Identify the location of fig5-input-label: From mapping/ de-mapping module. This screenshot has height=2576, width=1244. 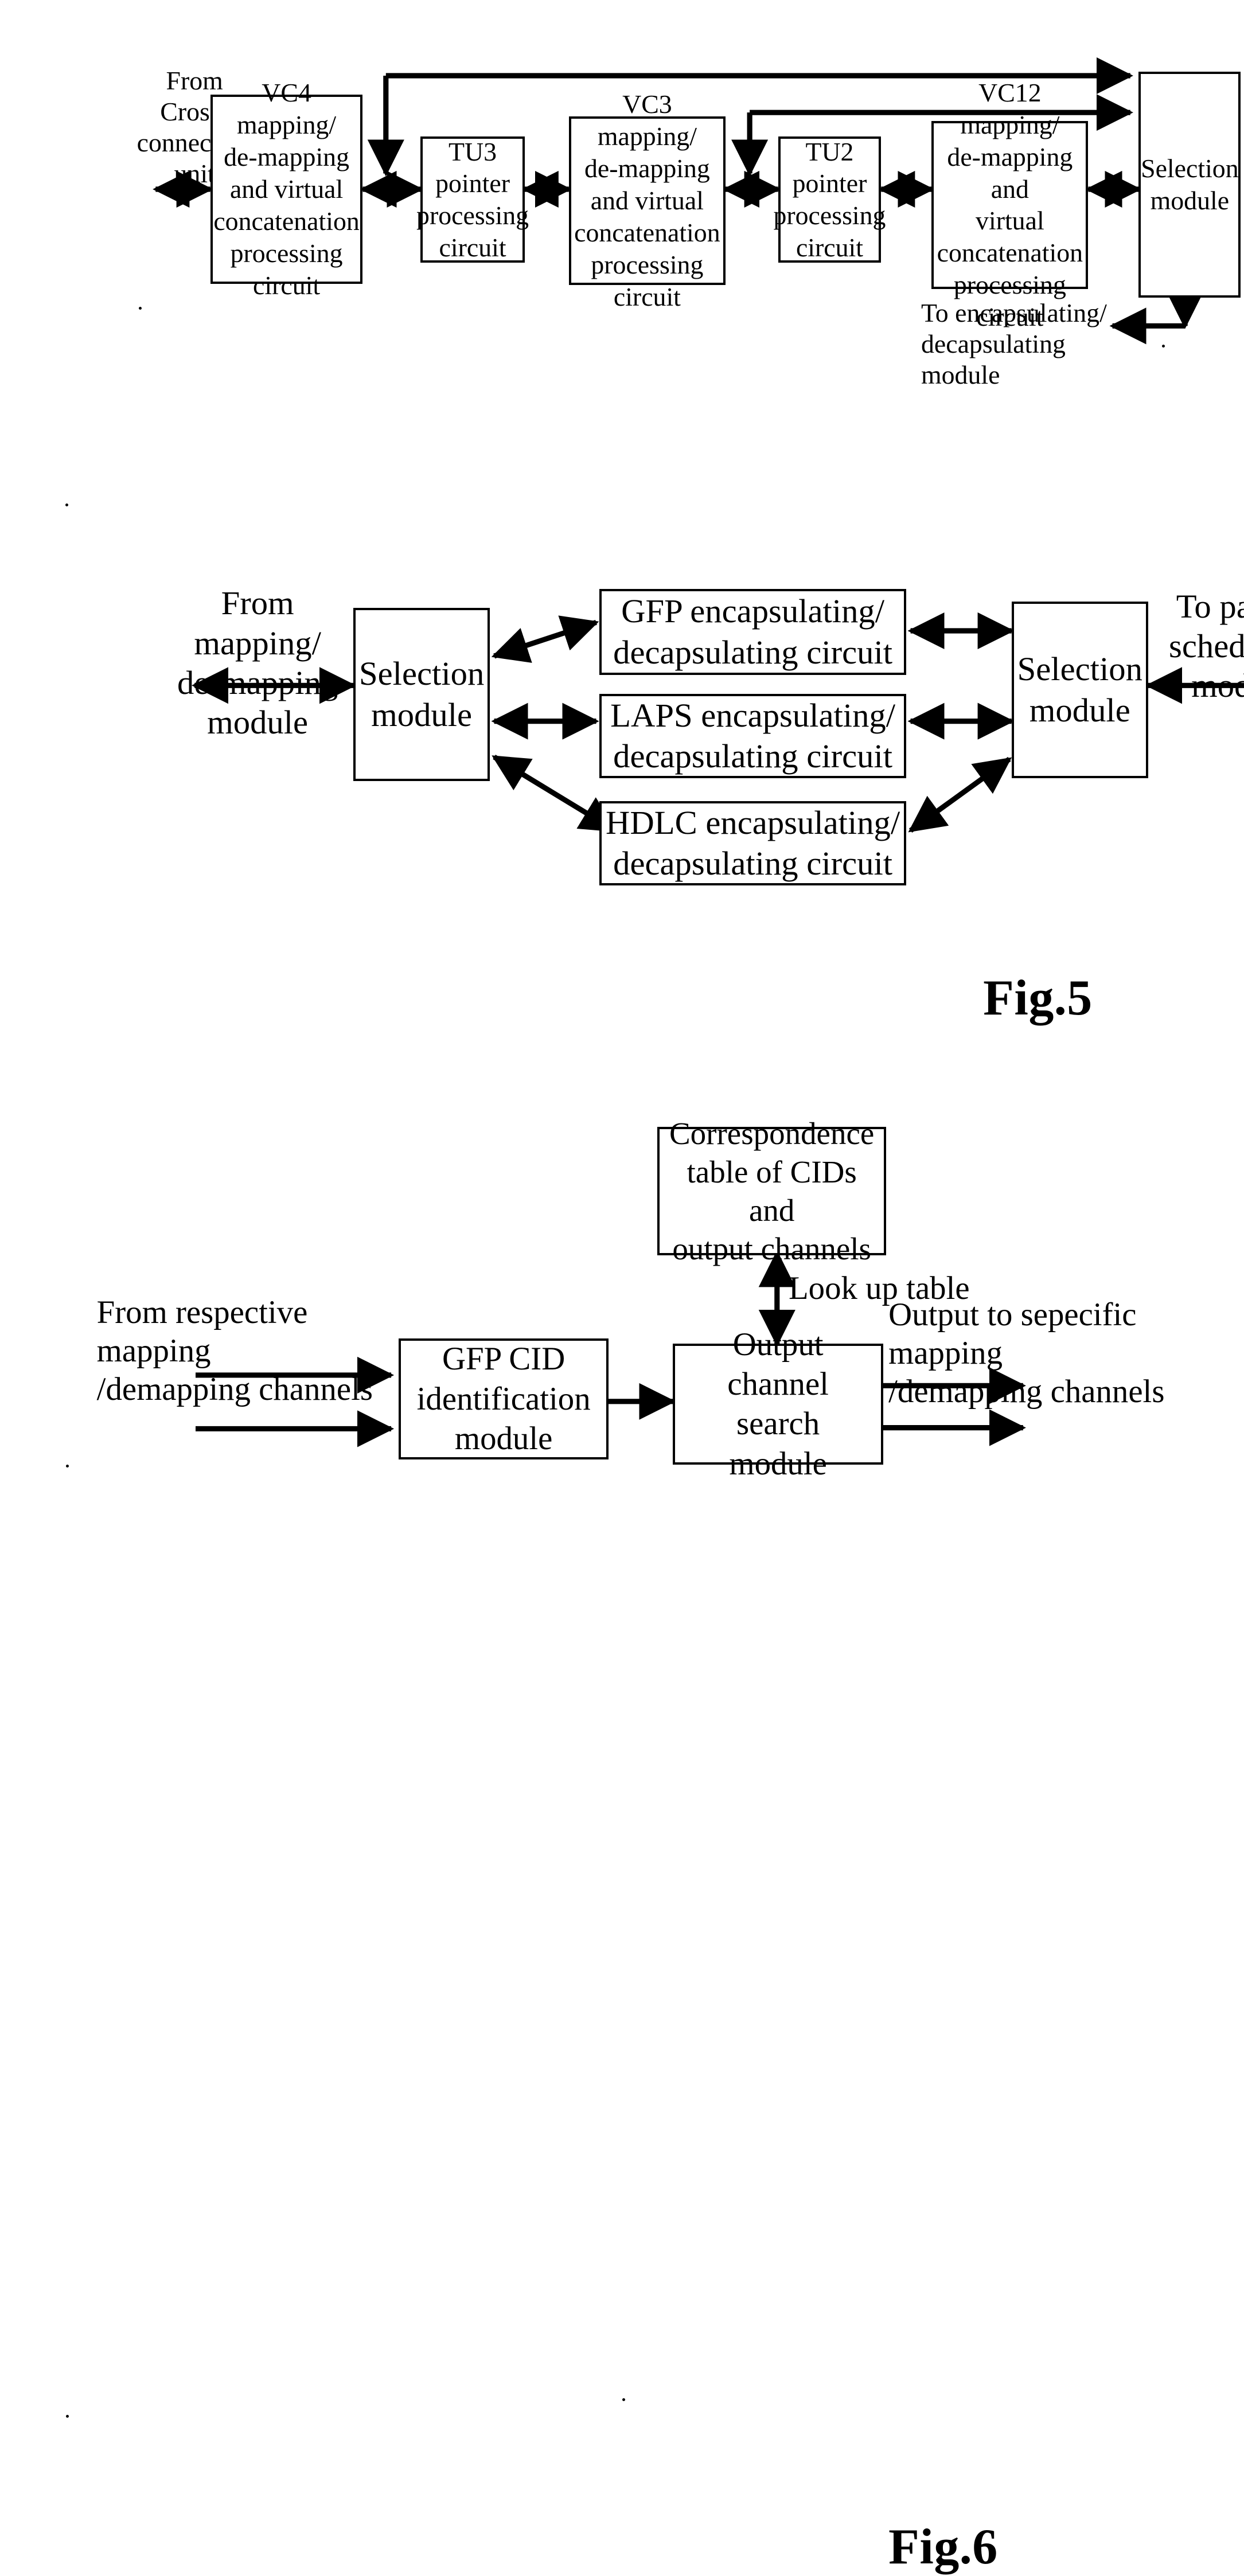
(257, 662).